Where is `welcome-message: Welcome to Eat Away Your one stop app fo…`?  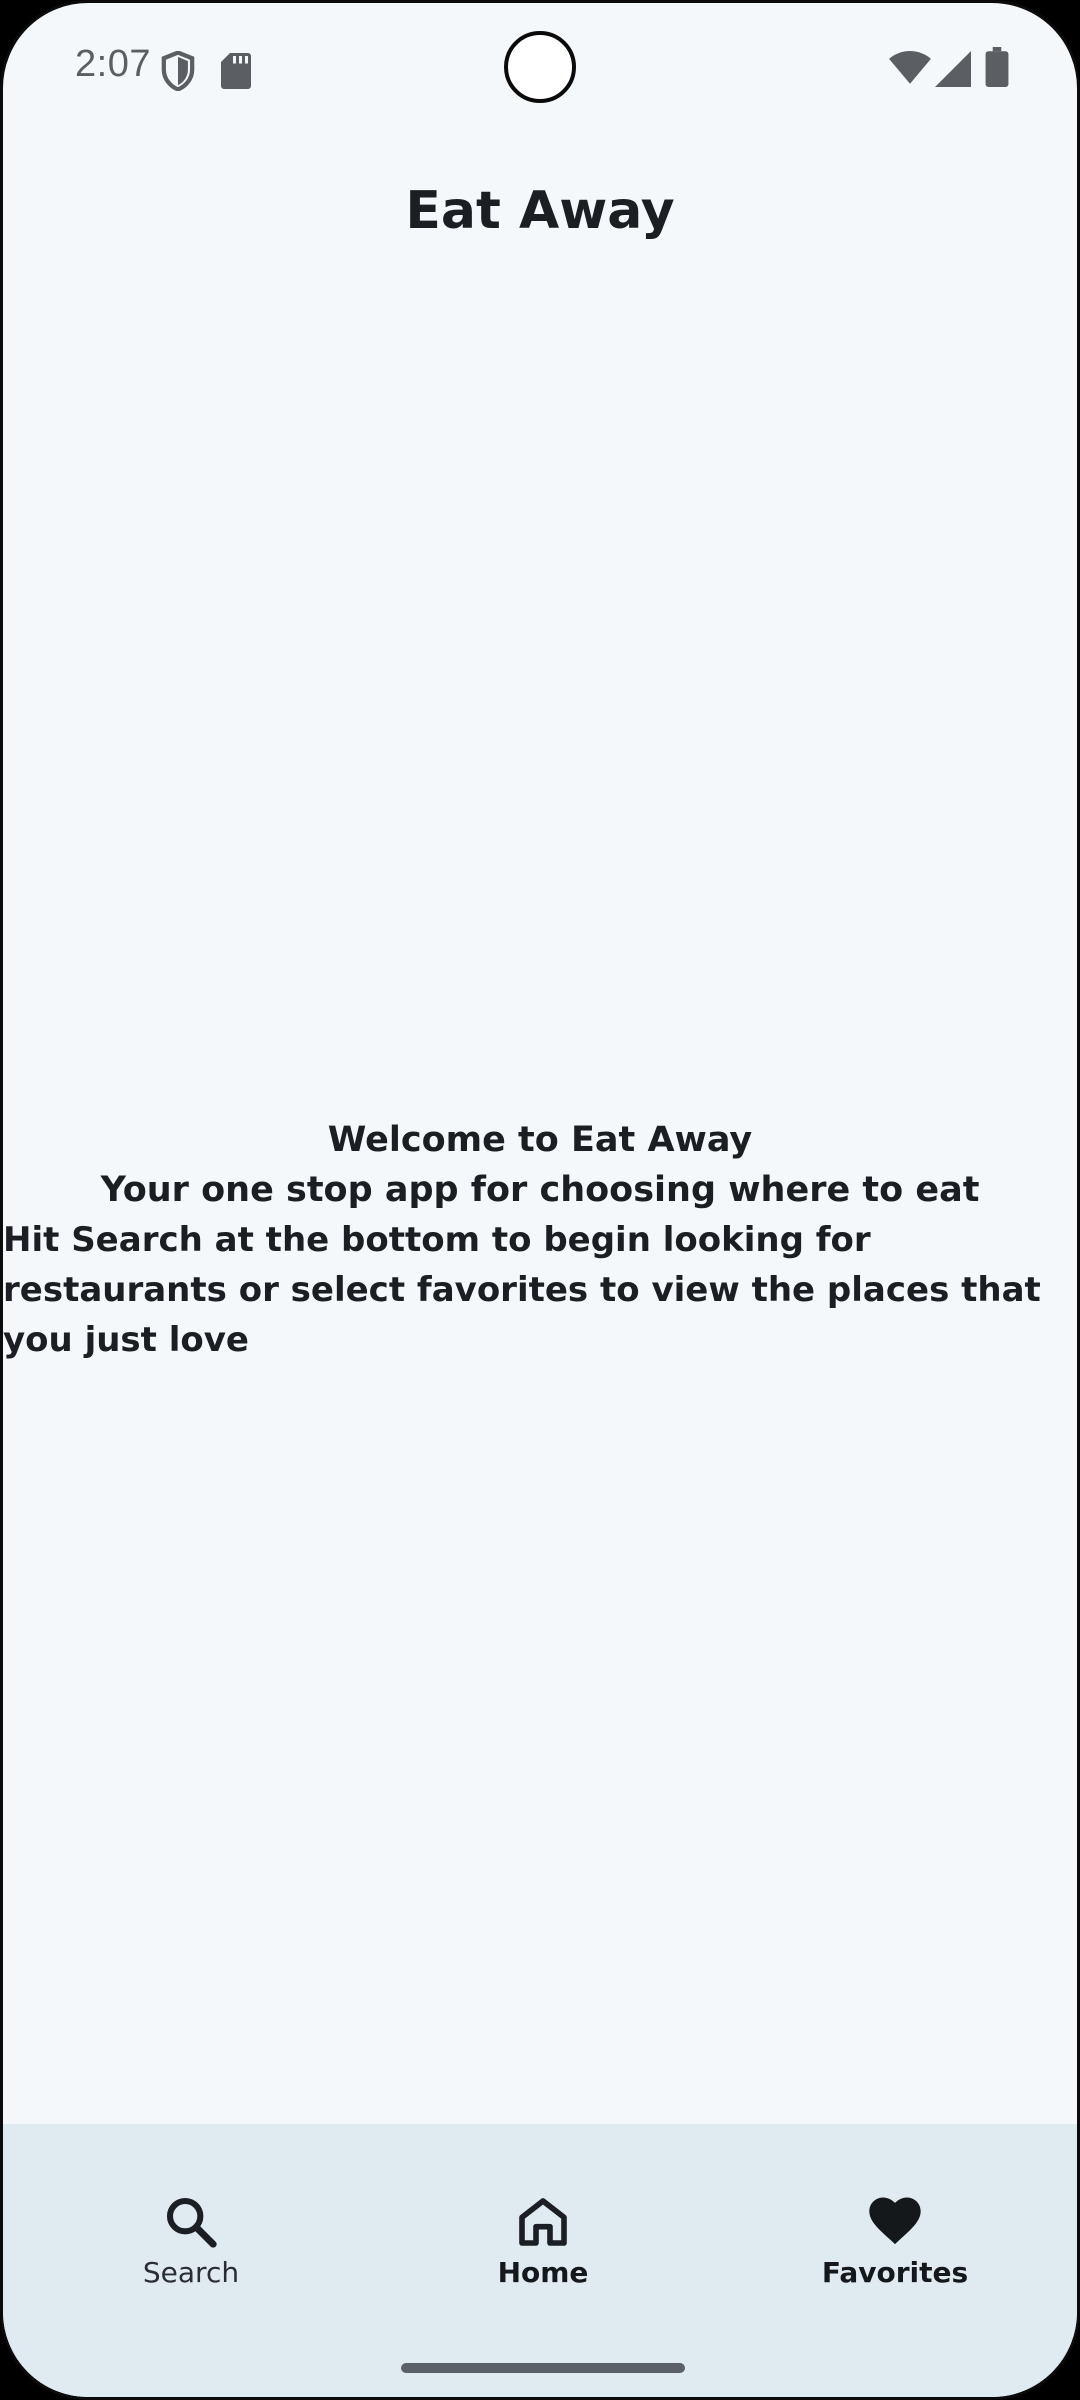
welcome-message: Welcome to Eat Away Your one stop app fo… is located at coordinates (540, 1240).